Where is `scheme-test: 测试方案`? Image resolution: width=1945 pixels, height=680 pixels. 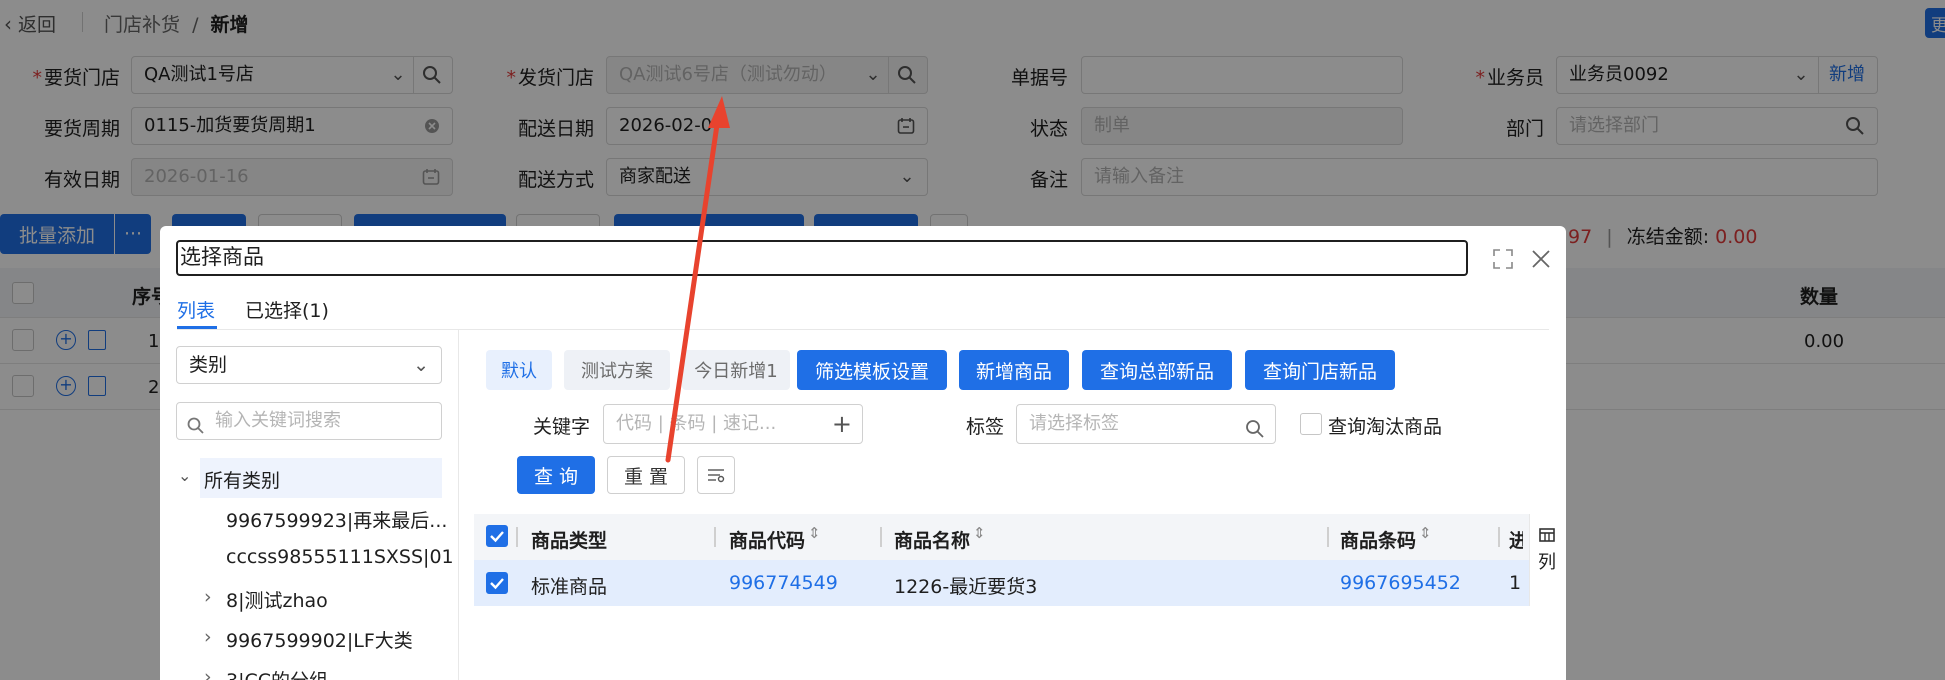 scheme-test: 测试方案 is located at coordinates (617, 370).